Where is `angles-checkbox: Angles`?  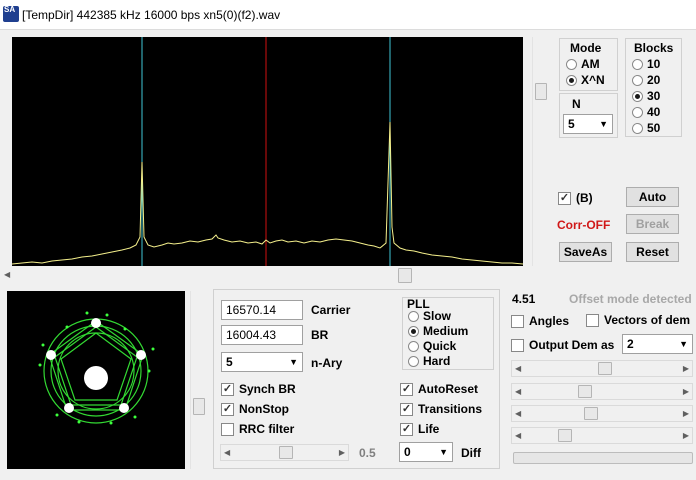
angles-checkbox: Angles is located at coordinates (540, 321).